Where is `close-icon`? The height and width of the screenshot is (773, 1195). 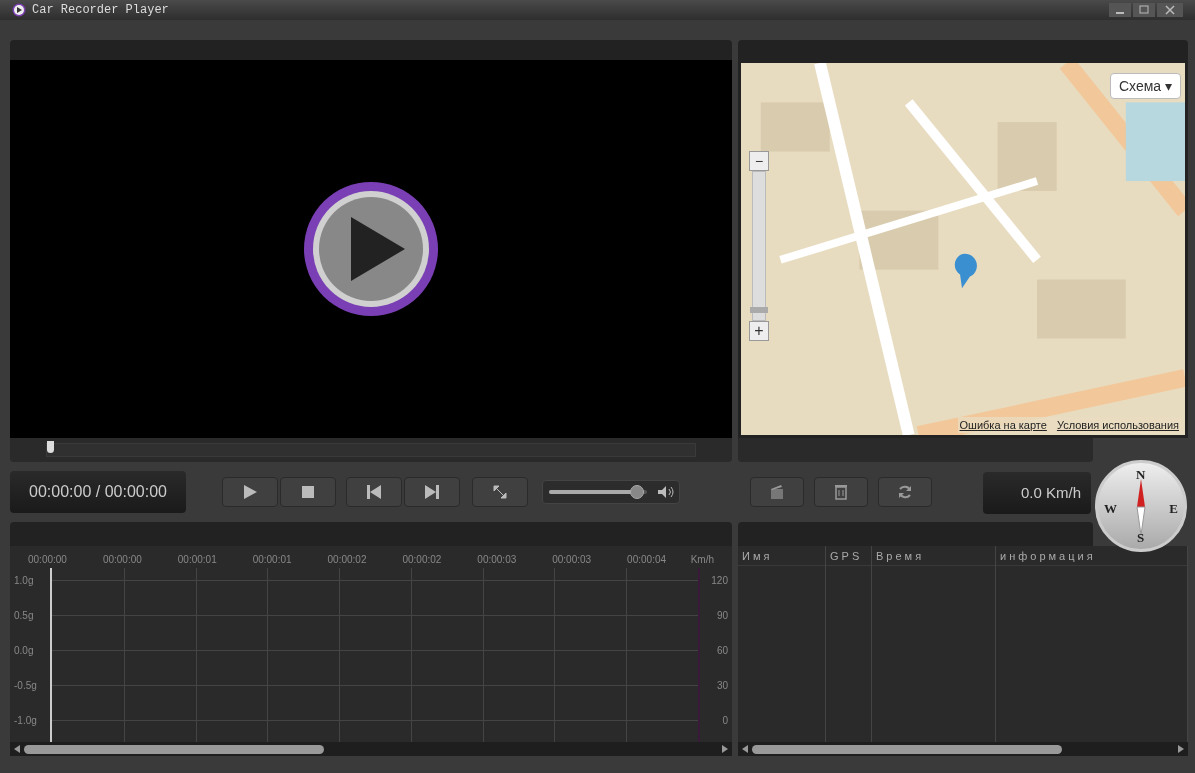
close-icon is located at coordinates (1170, 10).